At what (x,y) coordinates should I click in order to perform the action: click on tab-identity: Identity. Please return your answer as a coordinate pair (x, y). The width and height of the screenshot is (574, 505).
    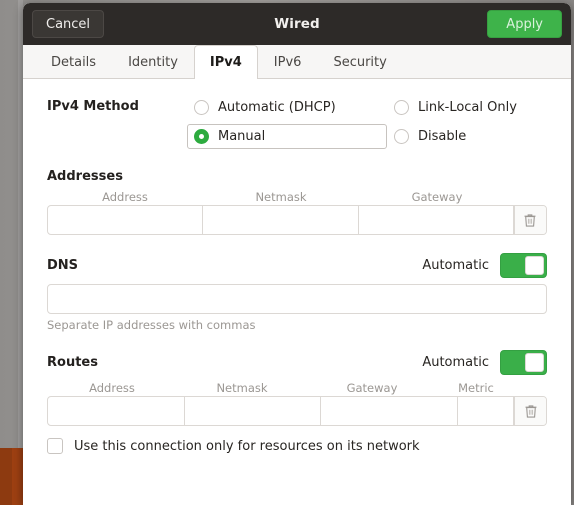
    Looking at the image, I should click on (153, 61).